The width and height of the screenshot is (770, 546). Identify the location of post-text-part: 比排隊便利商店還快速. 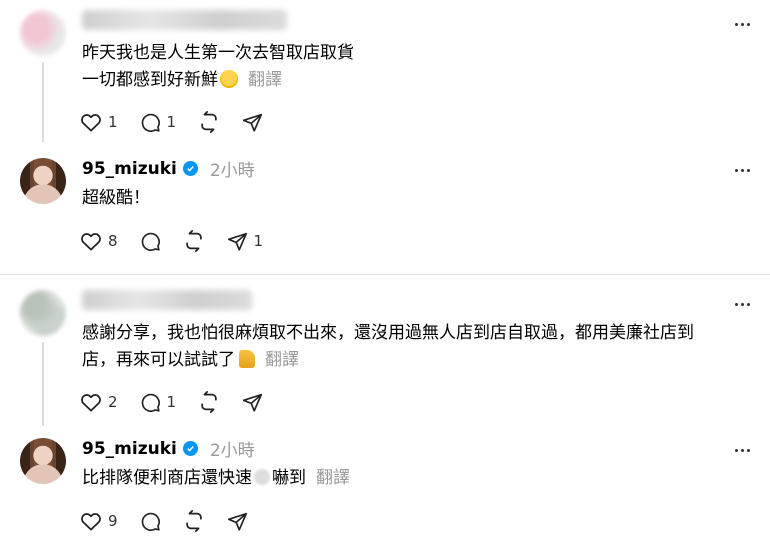
(167, 478).